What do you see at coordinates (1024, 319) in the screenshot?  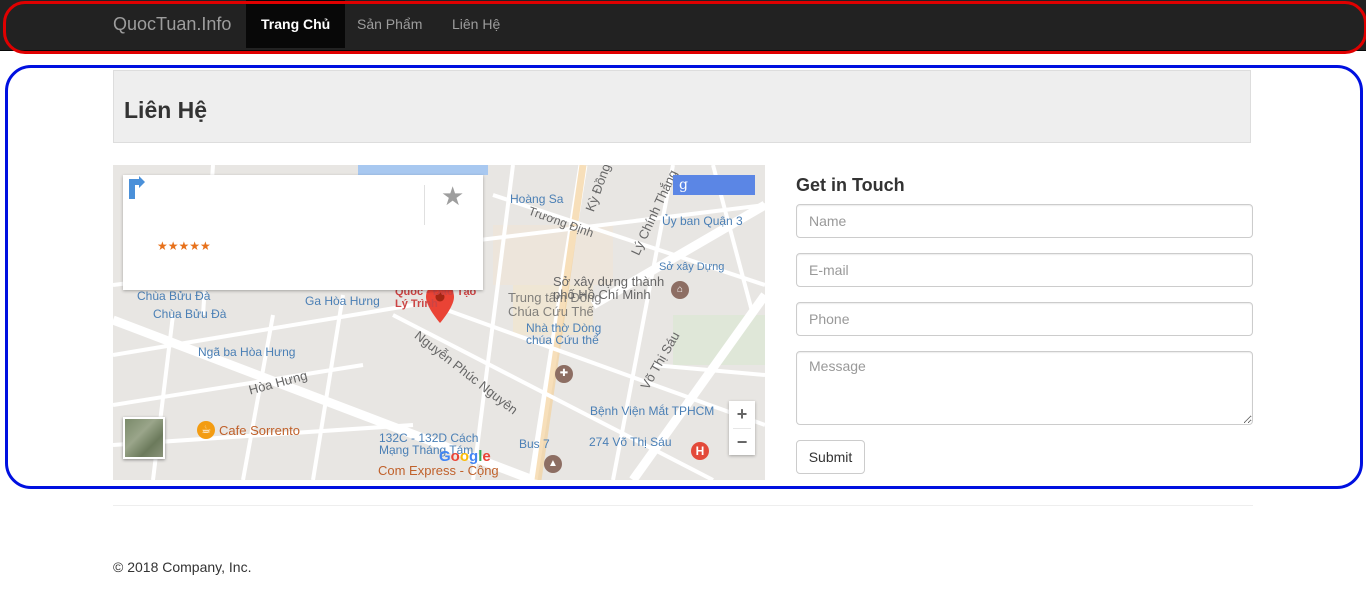 I see `phone-input` at bounding box center [1024, 319].